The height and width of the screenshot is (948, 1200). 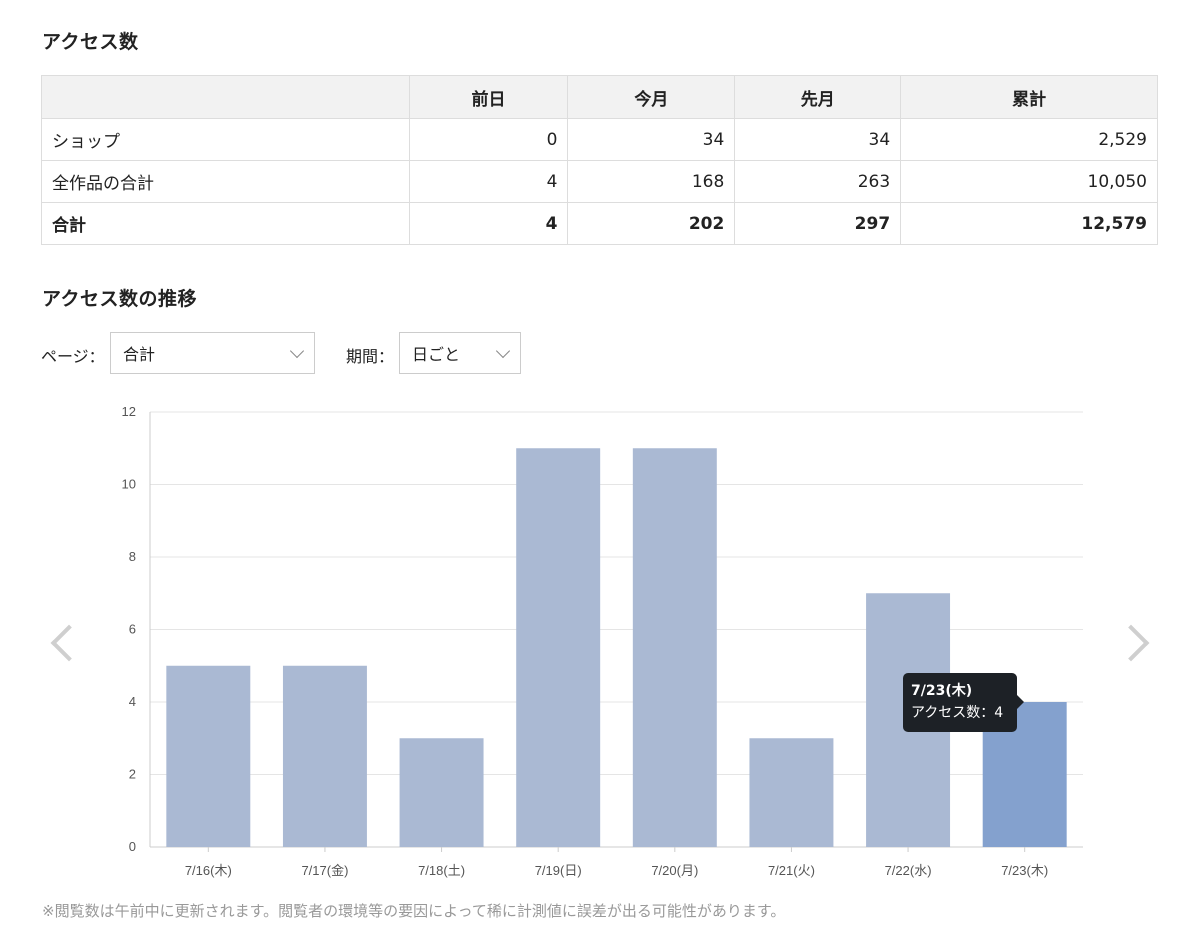 I want to click on table-cell: 168, so click(x=651, y=181).